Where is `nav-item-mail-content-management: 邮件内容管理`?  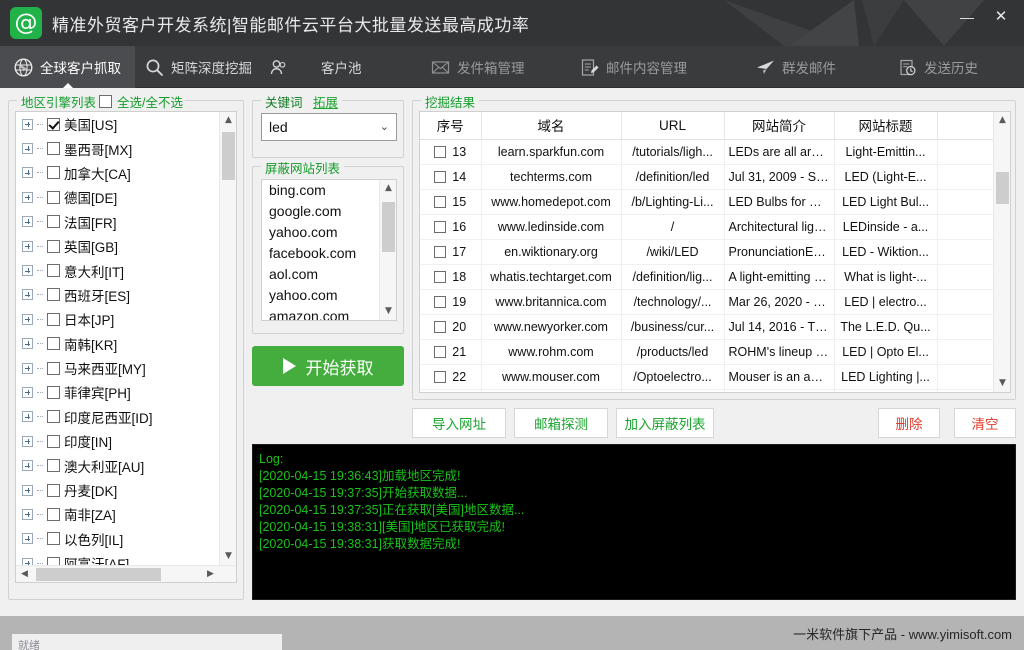 nav-item-mail-content-management: 邮件内容管理 is located at coordinates (633, 67).